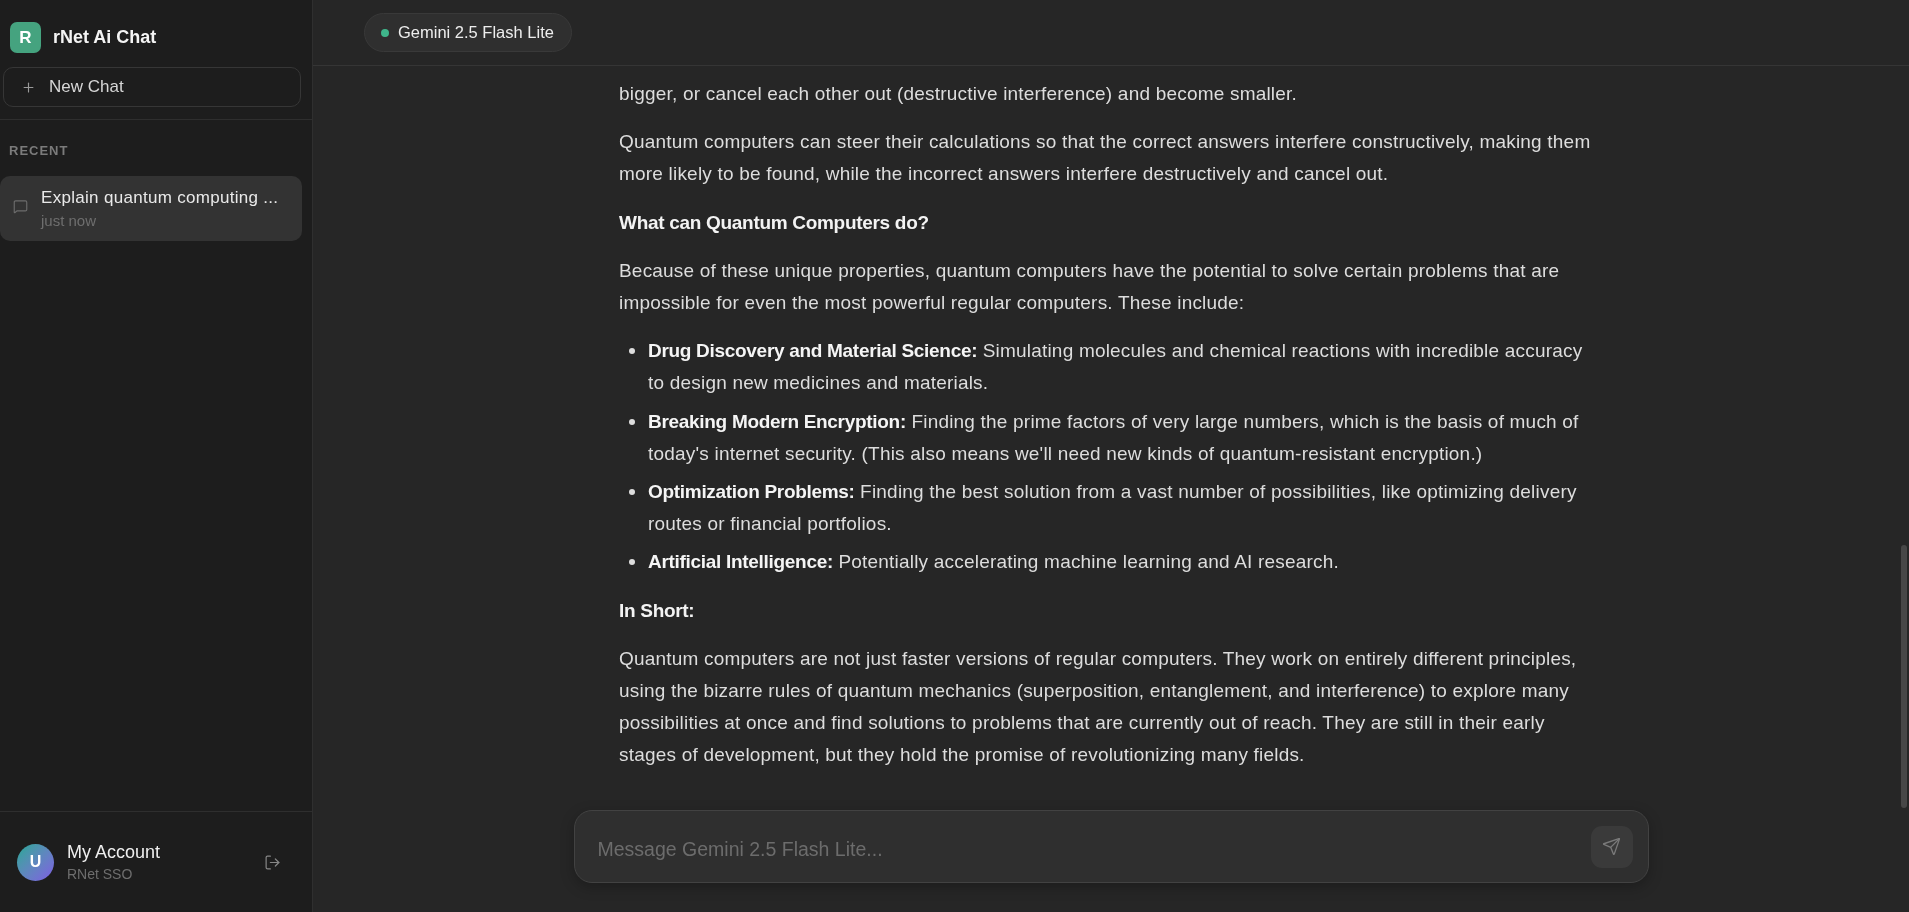 This screenshot has height=912, width=1909. I want to click on response-paragraph: Quantum computers are not just faster versions of regular computers. They work on entirely different principles, using the bizarre rules of quantum mechanics (superposition, entanglement, and interference) to explore many possibilities at once and find solutions to problems that are currently out of reach. They are still in their early stages of development, but they hold the promise of revolutionizing many fields., so click(1098, 707).